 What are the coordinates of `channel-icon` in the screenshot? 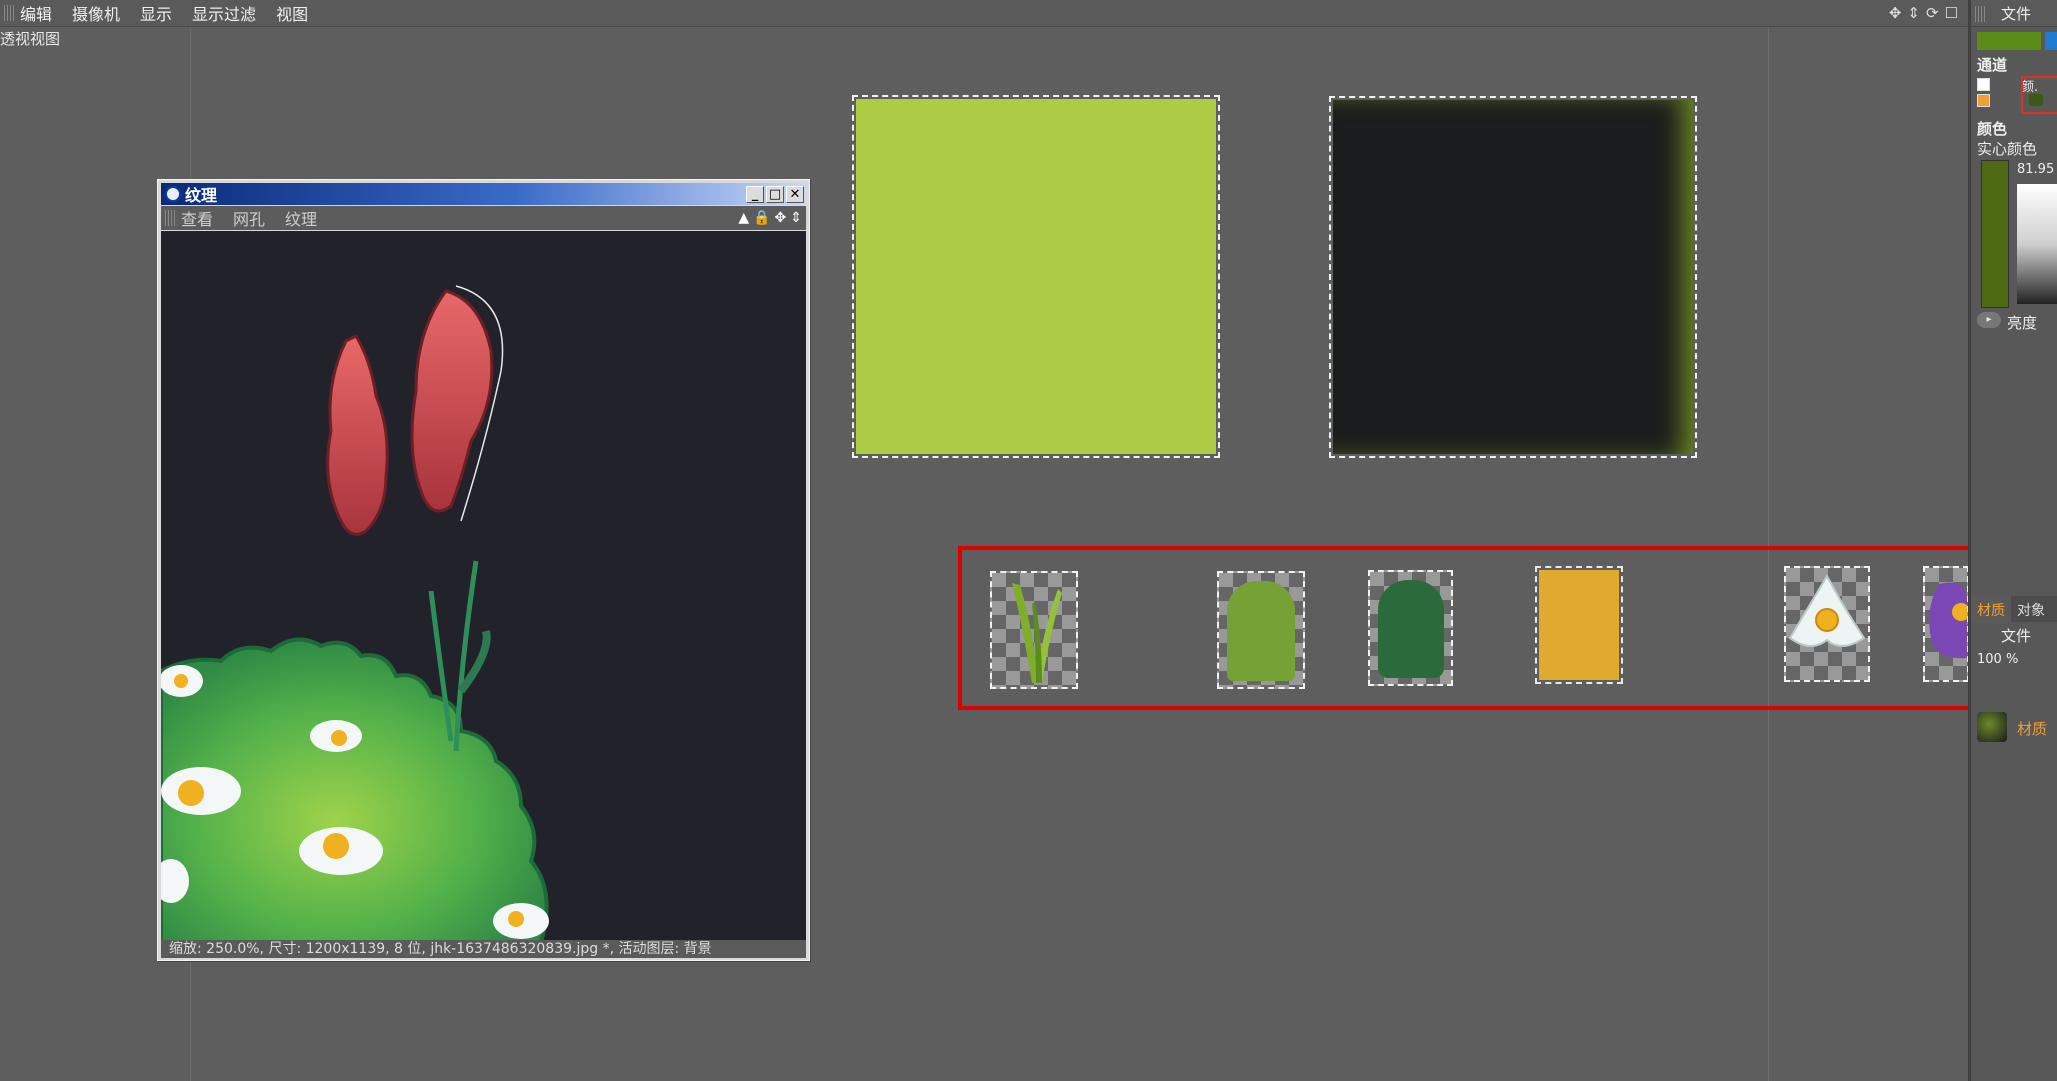 It's located at (1983, 84).